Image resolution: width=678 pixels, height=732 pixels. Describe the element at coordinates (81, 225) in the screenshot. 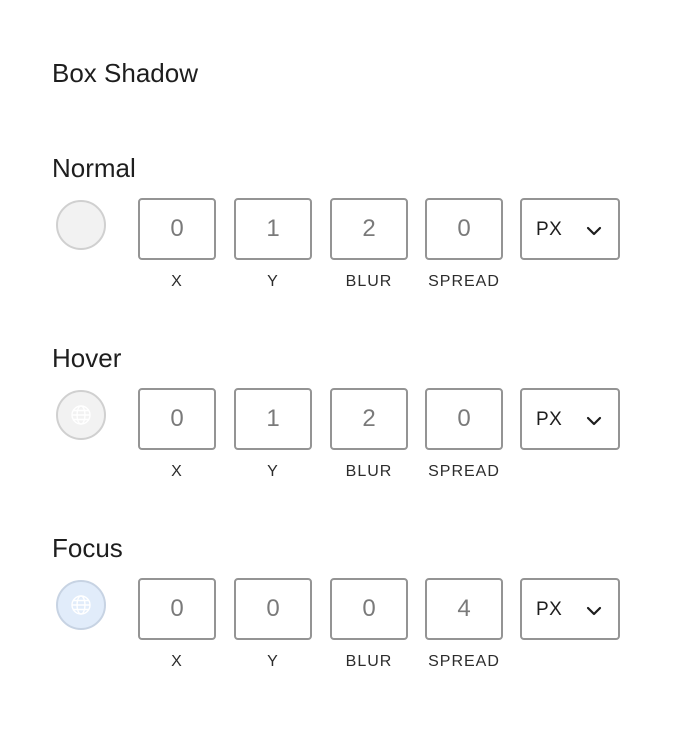

I see `color-swatch-normal` at that location.